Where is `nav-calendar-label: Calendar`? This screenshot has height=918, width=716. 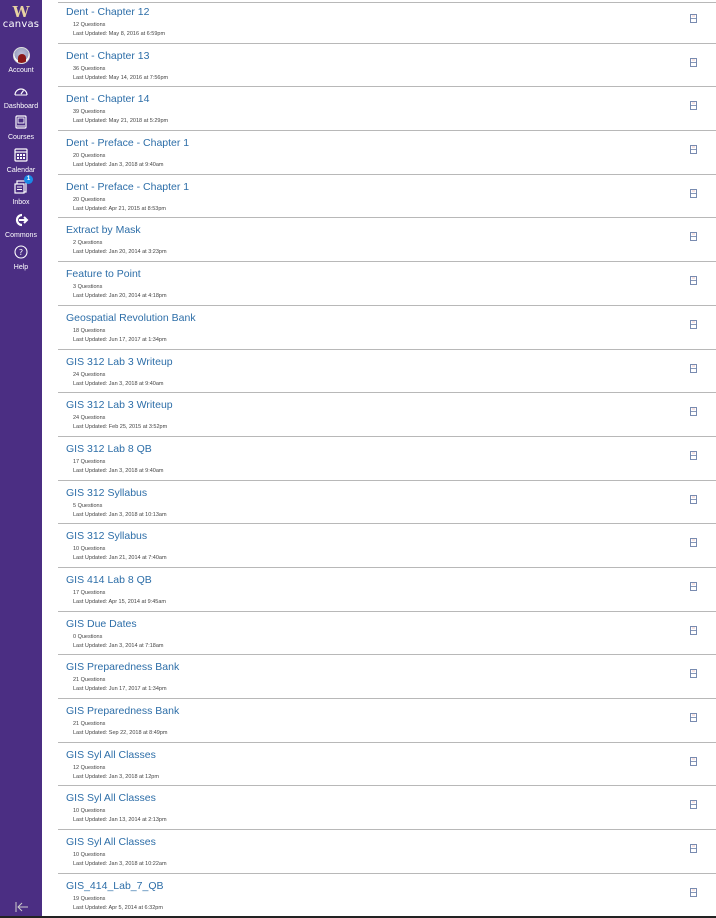 nav-calendar-label: Calendar is located at coordinates (21, 170).